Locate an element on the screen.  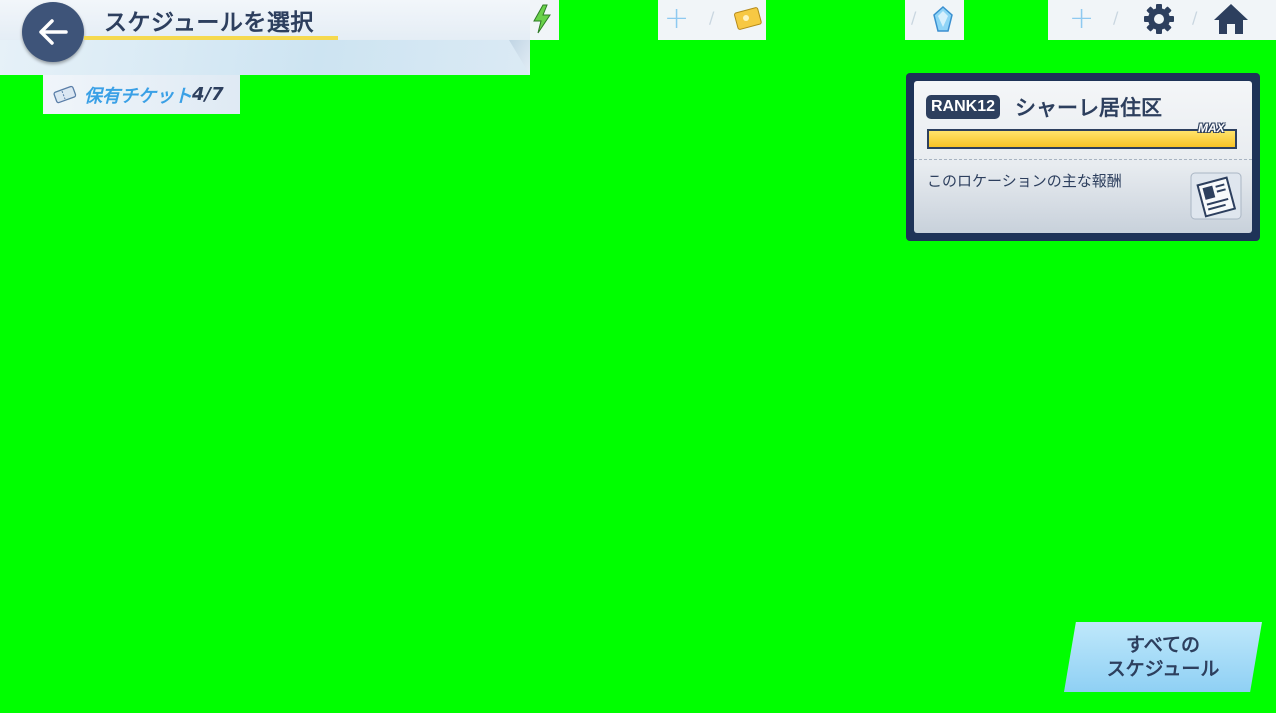
rank-progress-bar is located at coordinates (1082, 139).